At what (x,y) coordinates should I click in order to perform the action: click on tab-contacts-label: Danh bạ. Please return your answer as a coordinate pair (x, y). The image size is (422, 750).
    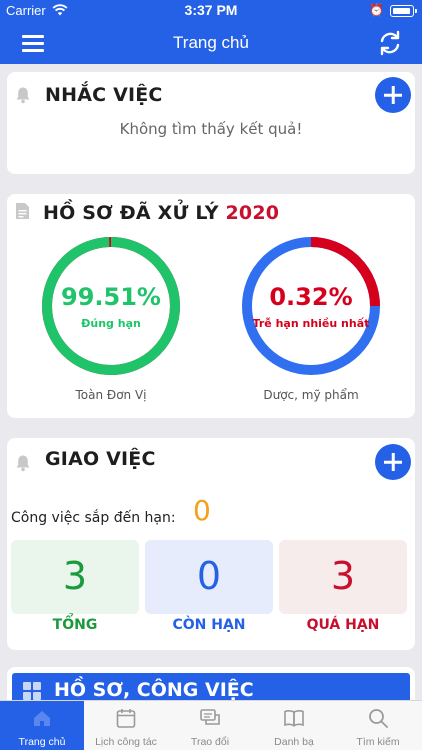
    Looking at the image, I should click on (294, 742).